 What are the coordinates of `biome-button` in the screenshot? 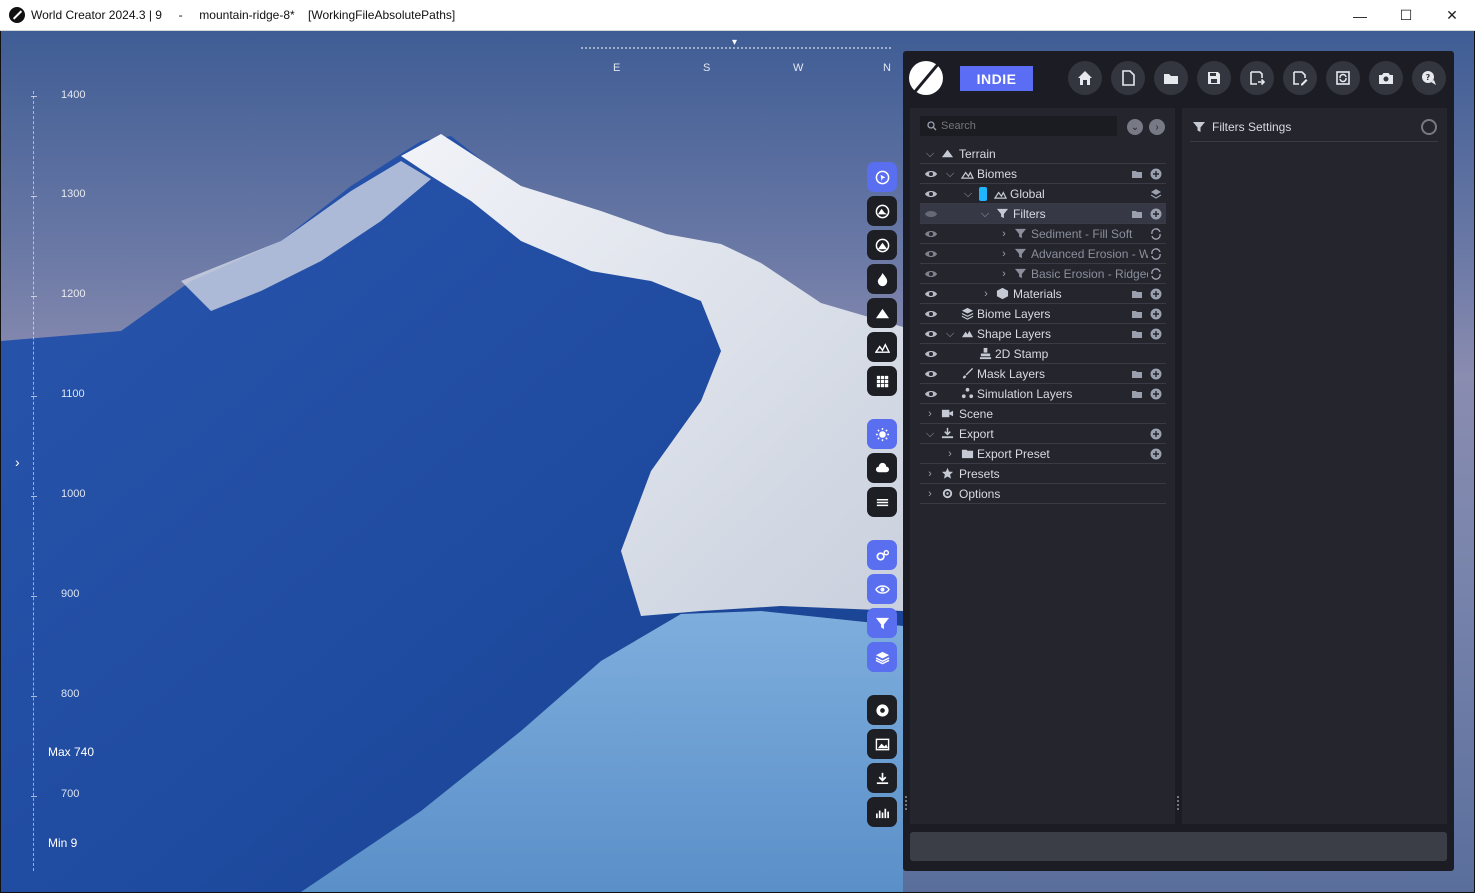 It's located at (882, 347).